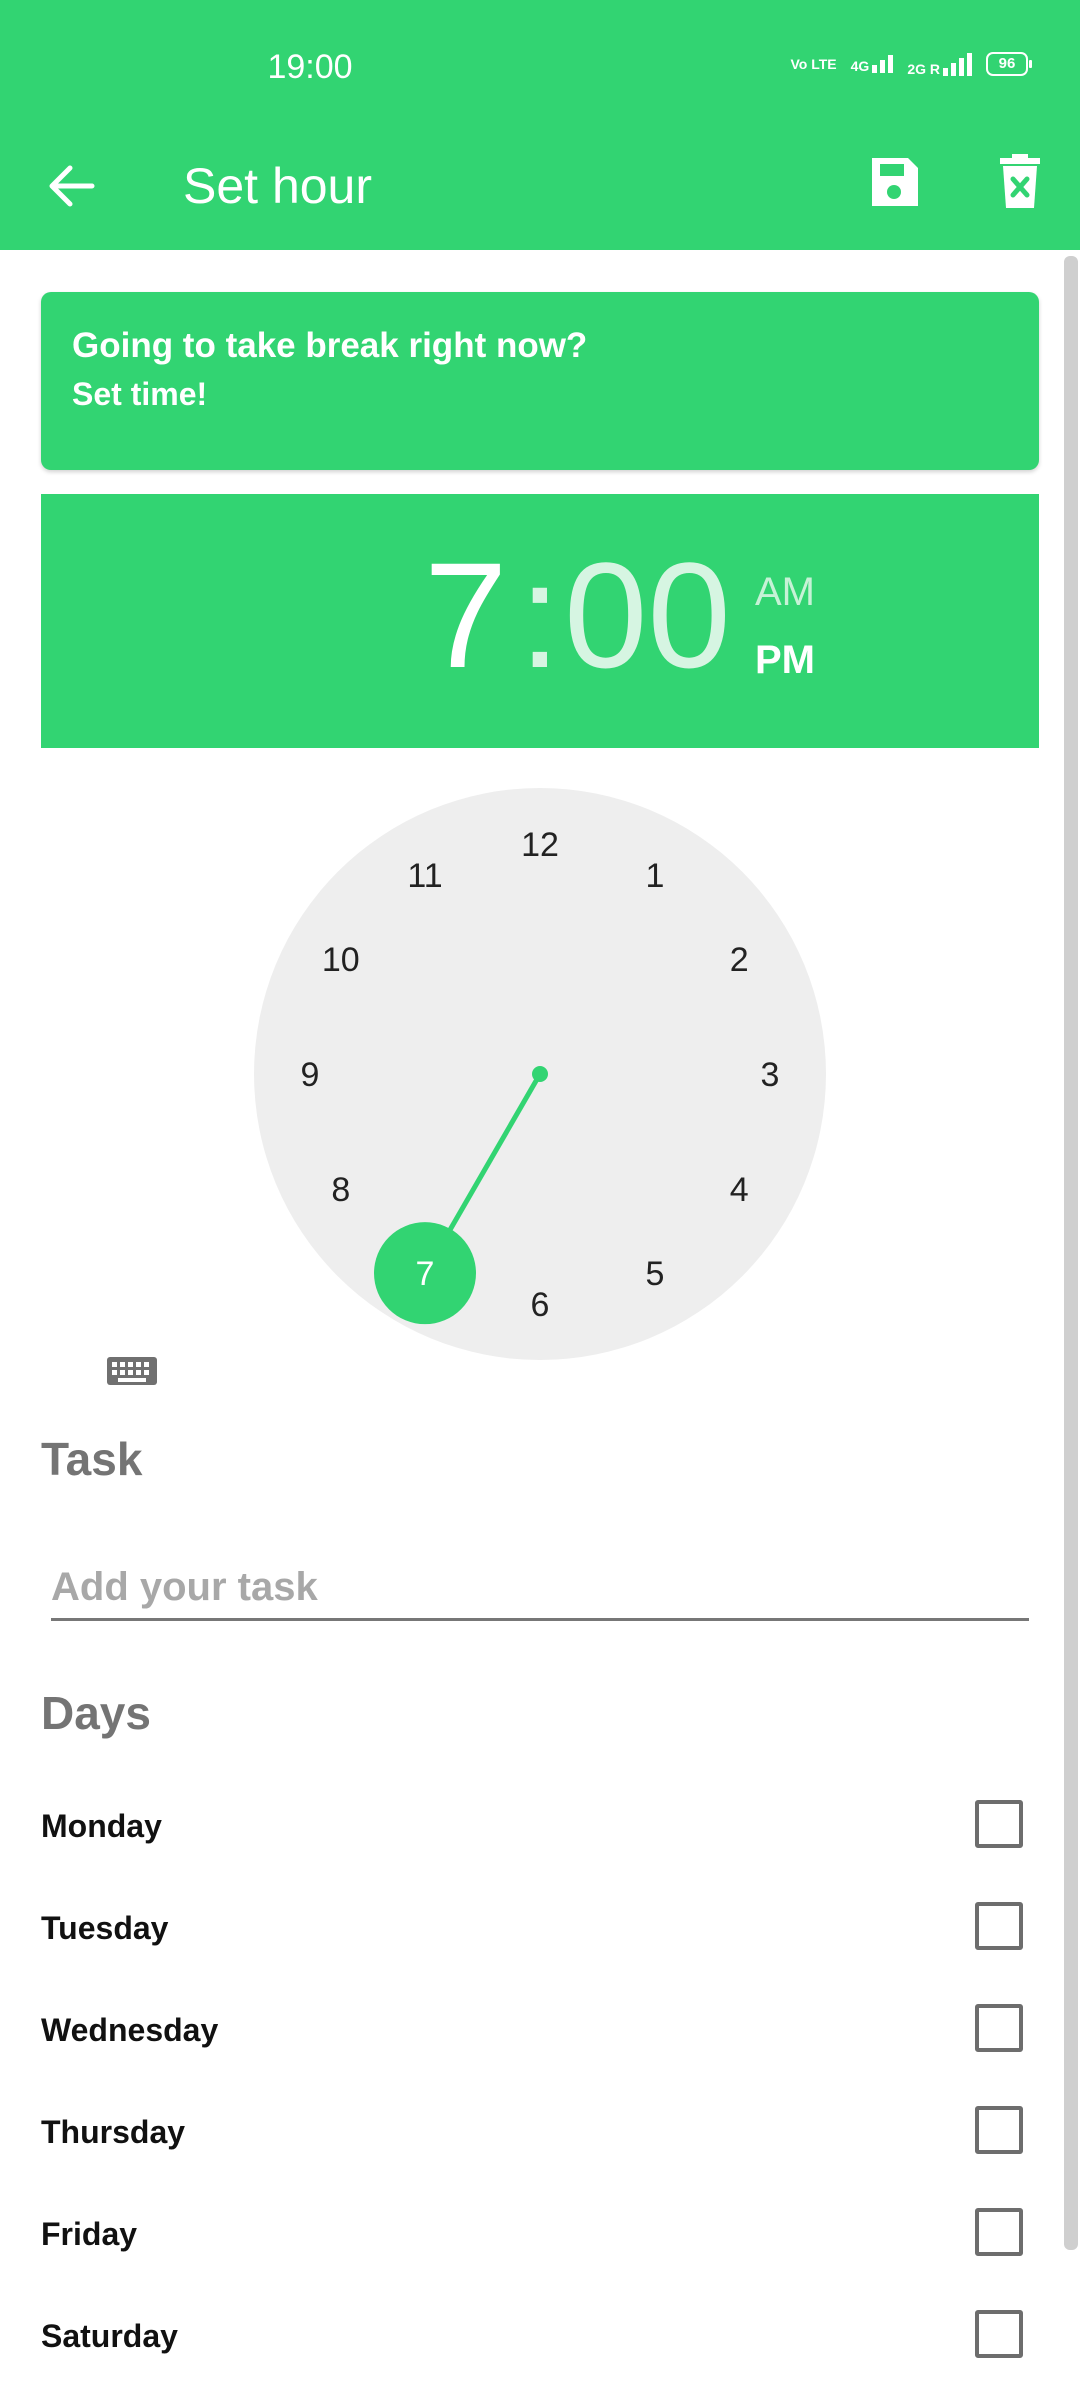 The image size is (1080, 2400). I want to click on day-label: Wednesday, so click(130, 2030).